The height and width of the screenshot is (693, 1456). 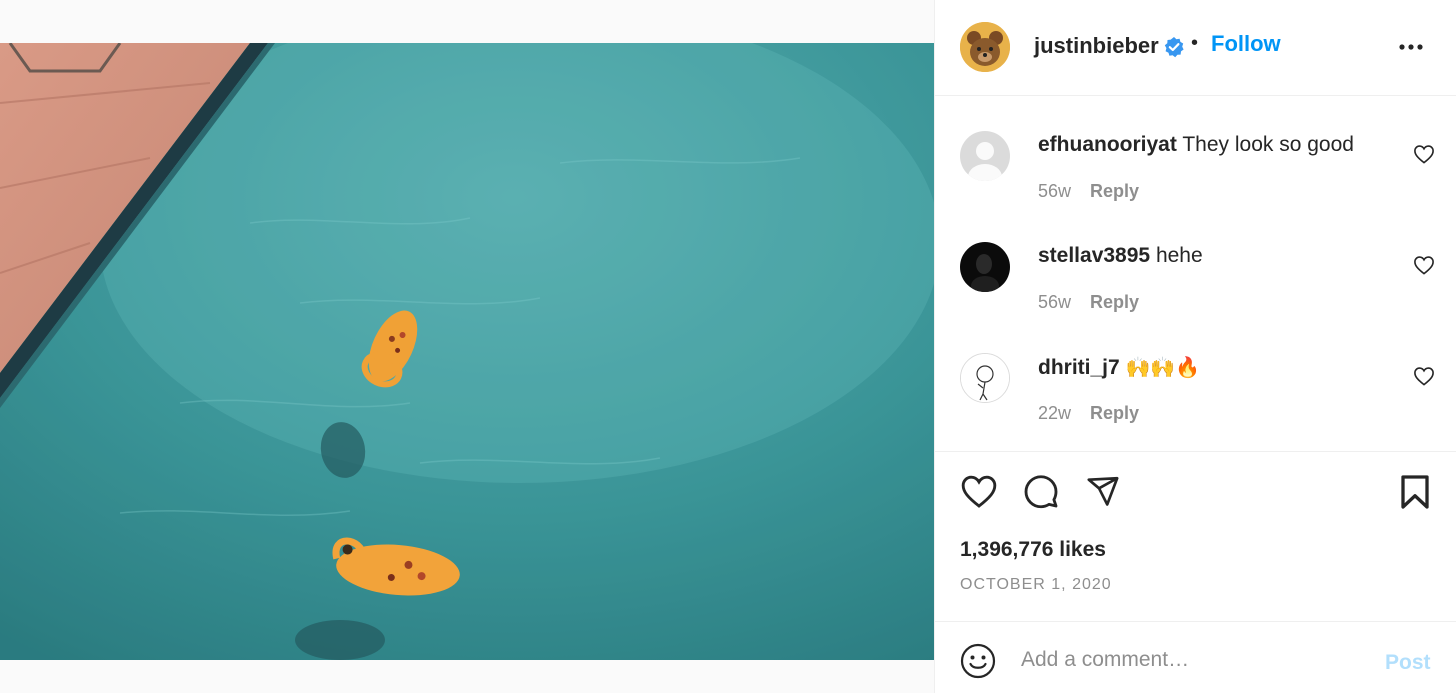 I want to click on comment-composer: Post, so click(x=1195, y=657).